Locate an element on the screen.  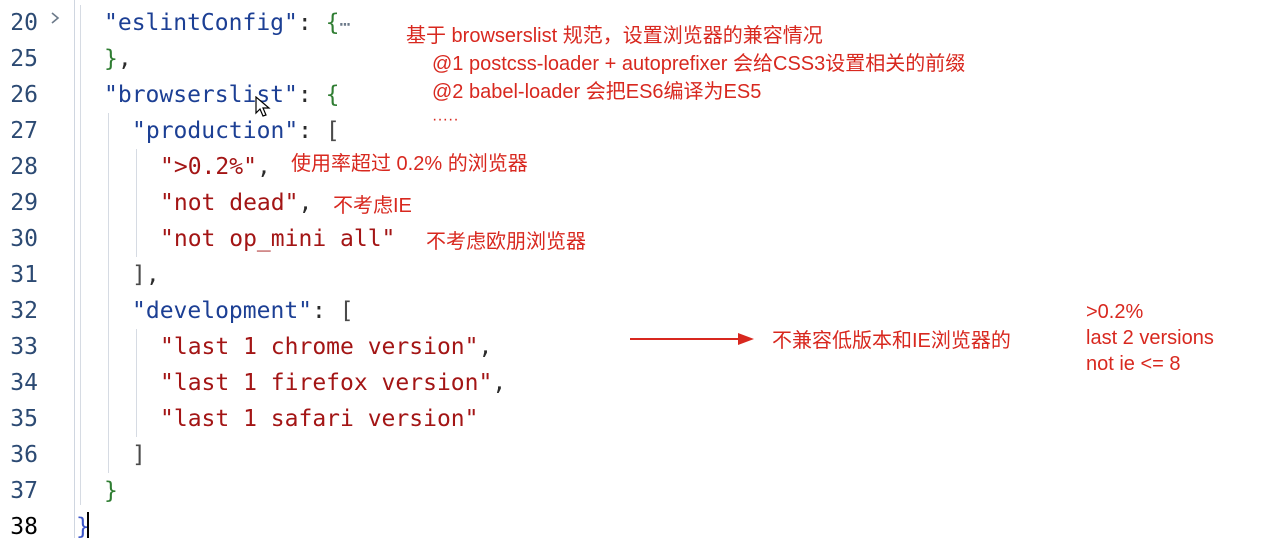
code-line-31: ], is located at coordinates (146, 275).